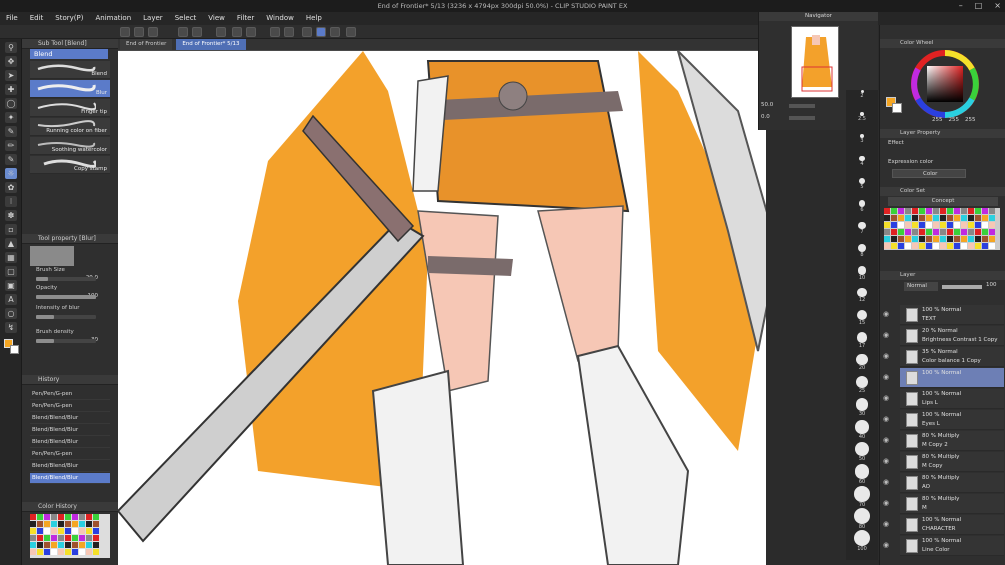  What do you see at coordinates (952, 336) in the screenshot?
I see `layer-row: 20 % Normal Brightness Contrast 1 Copy` at bounding box center [952, 336].